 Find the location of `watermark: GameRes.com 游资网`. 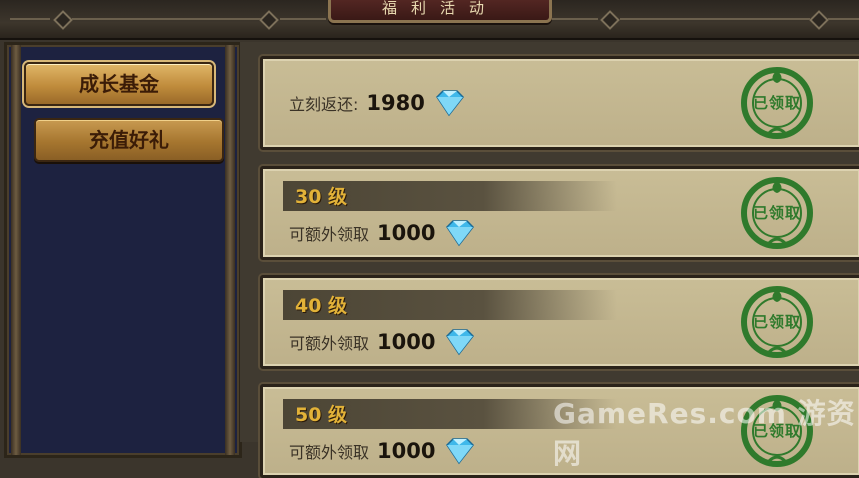

watermark: GameRes.com 游资网 is located at coordinates (704, 433).